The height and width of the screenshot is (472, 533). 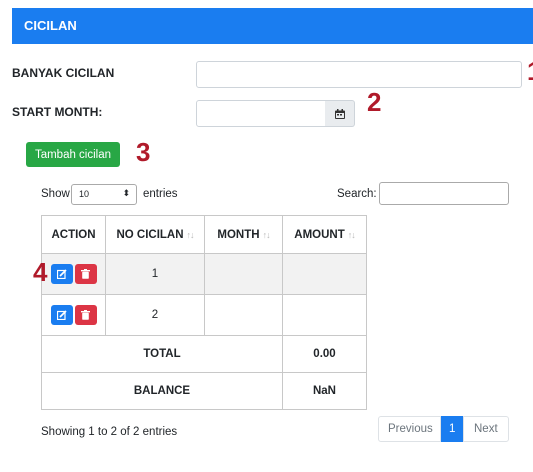 I want to click on entries-select-value: 10, so click(x=84, y=194).